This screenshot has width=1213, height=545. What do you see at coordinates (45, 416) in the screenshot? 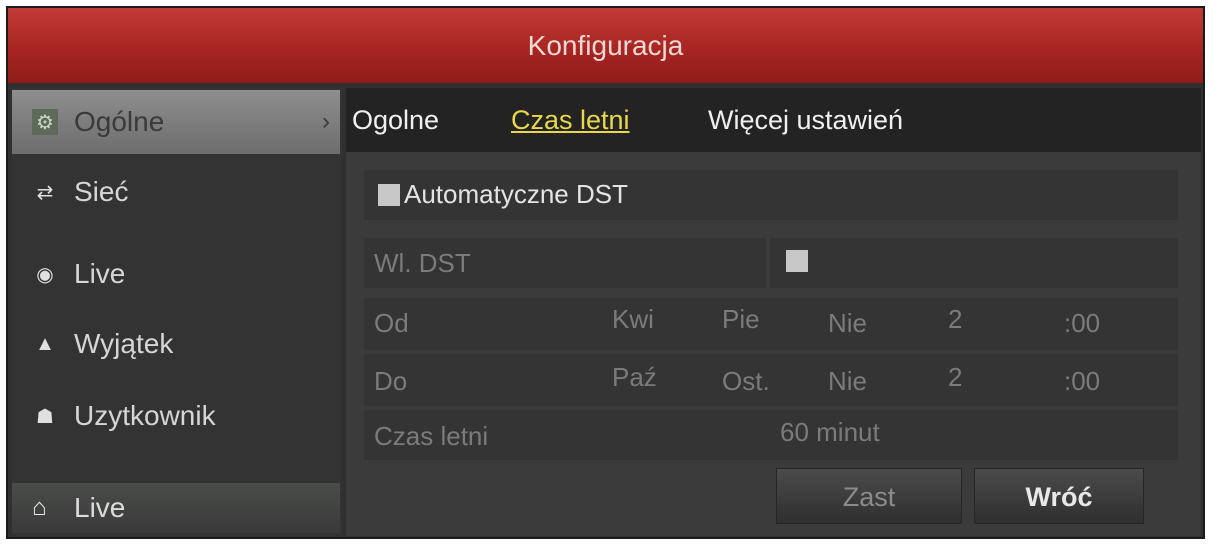
I see `users-icon: ☗` at bounding box center [45, 416].